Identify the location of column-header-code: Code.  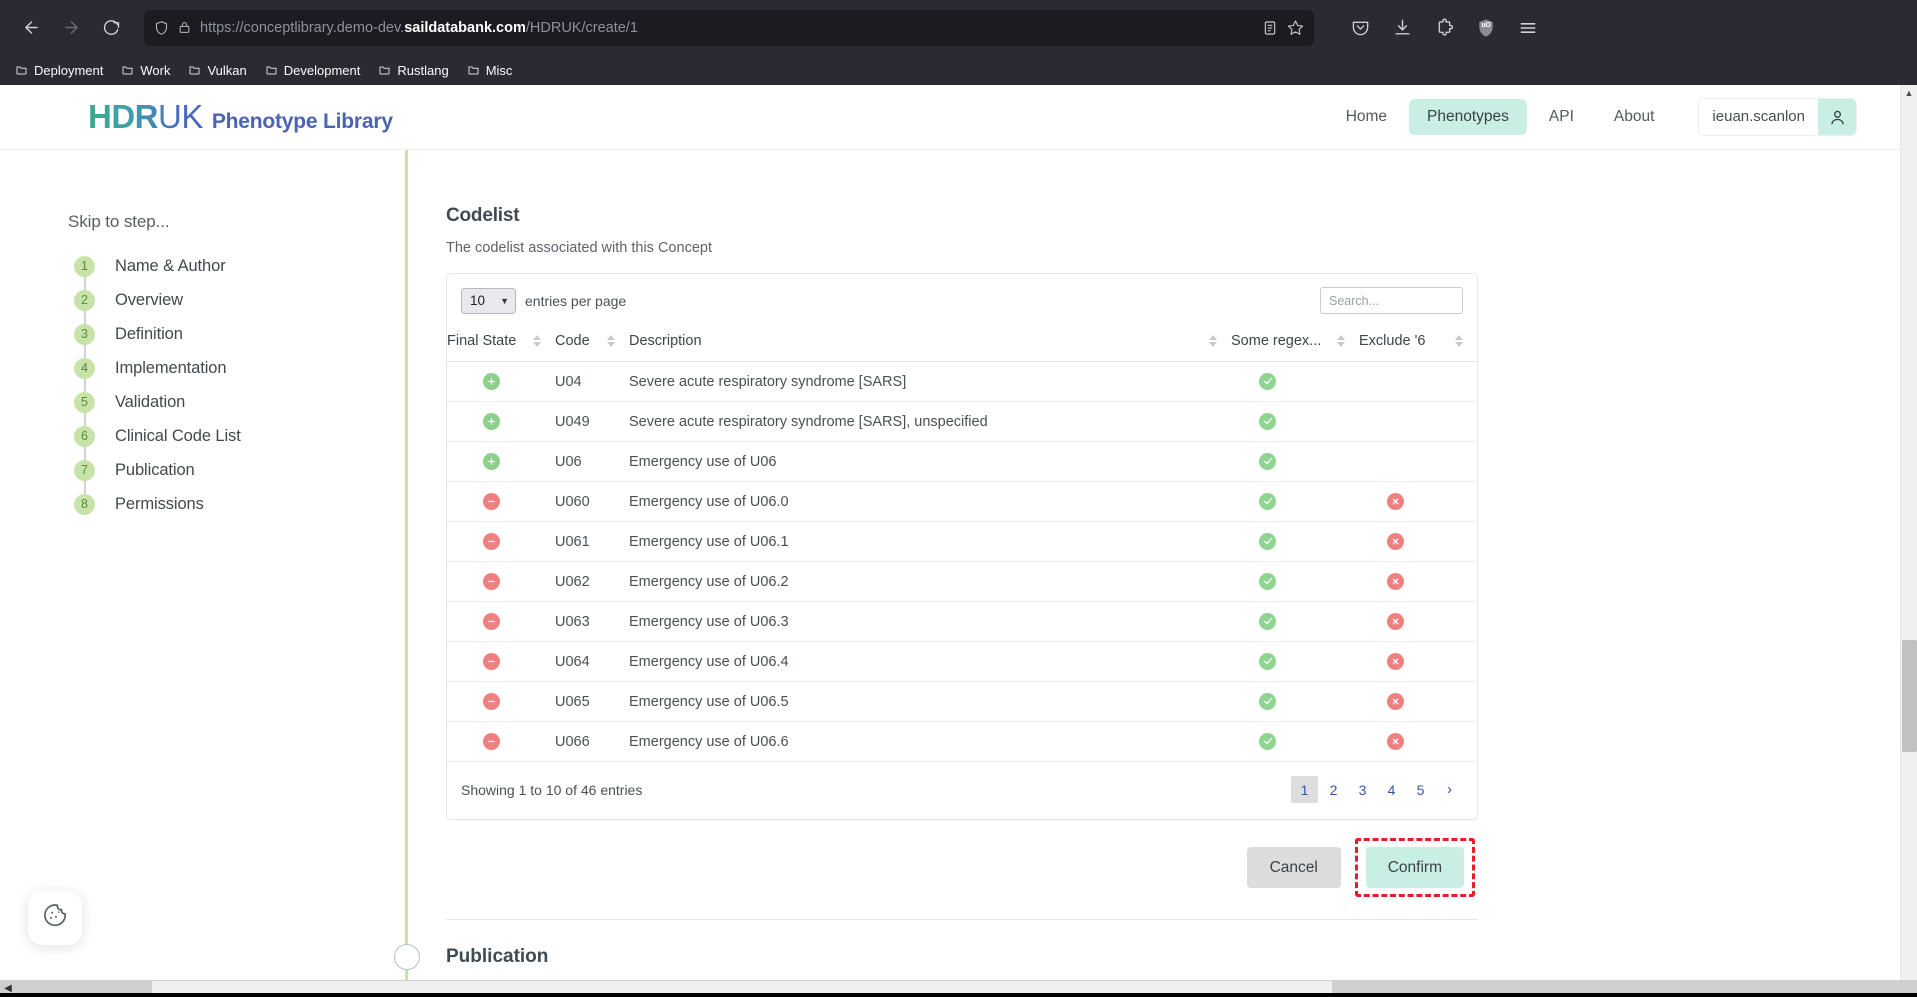
(592, 344).